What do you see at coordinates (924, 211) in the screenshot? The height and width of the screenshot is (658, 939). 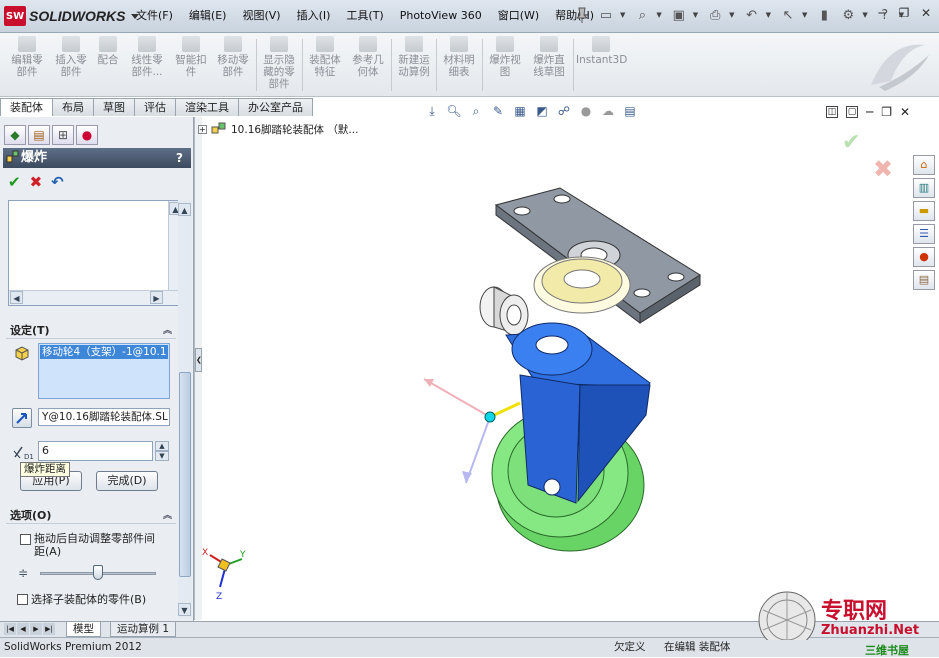 I see `file-explorer-icon: ▬` at bounding box center [924, 211].